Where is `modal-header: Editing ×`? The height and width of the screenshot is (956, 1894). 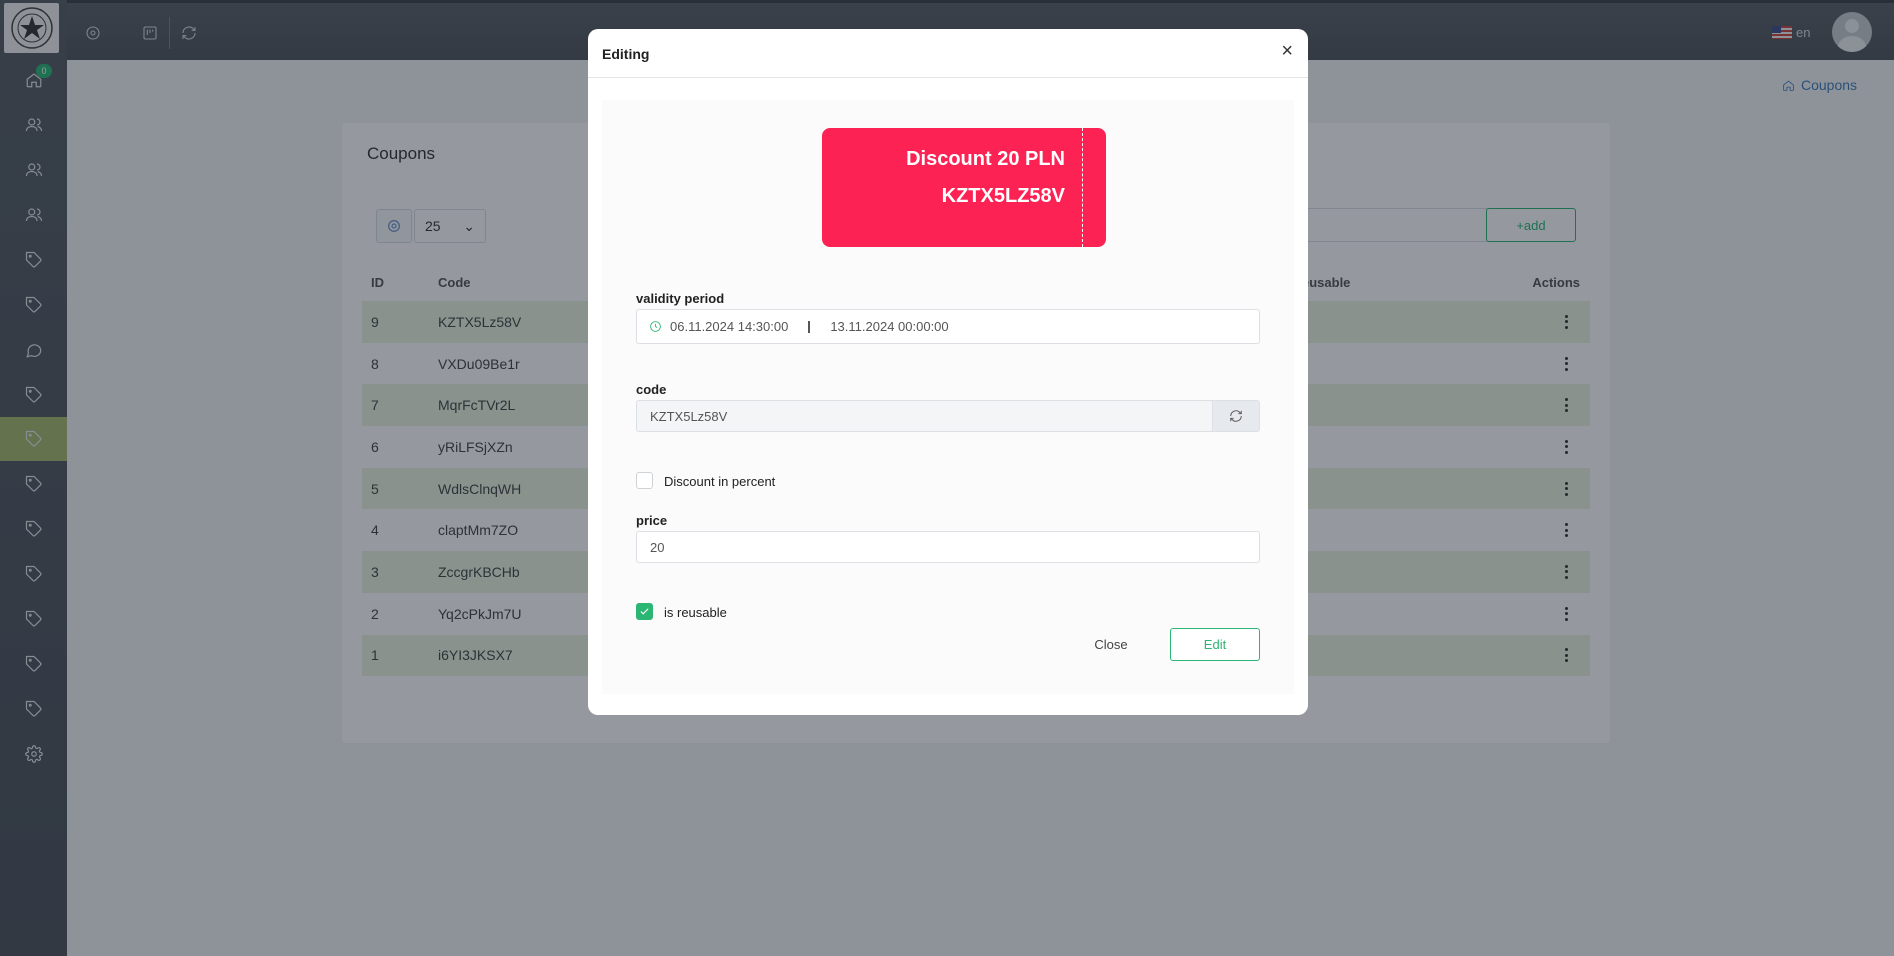 modal-header: Editing × is located at coordinates (948, 53).